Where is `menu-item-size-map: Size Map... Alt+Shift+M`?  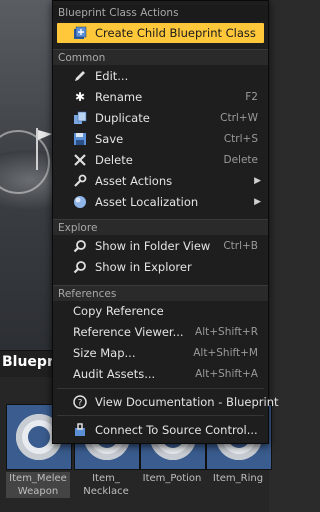
menu-item-size-map: Size Map... Alt+Shift+M is located at coordinates (160, 353).